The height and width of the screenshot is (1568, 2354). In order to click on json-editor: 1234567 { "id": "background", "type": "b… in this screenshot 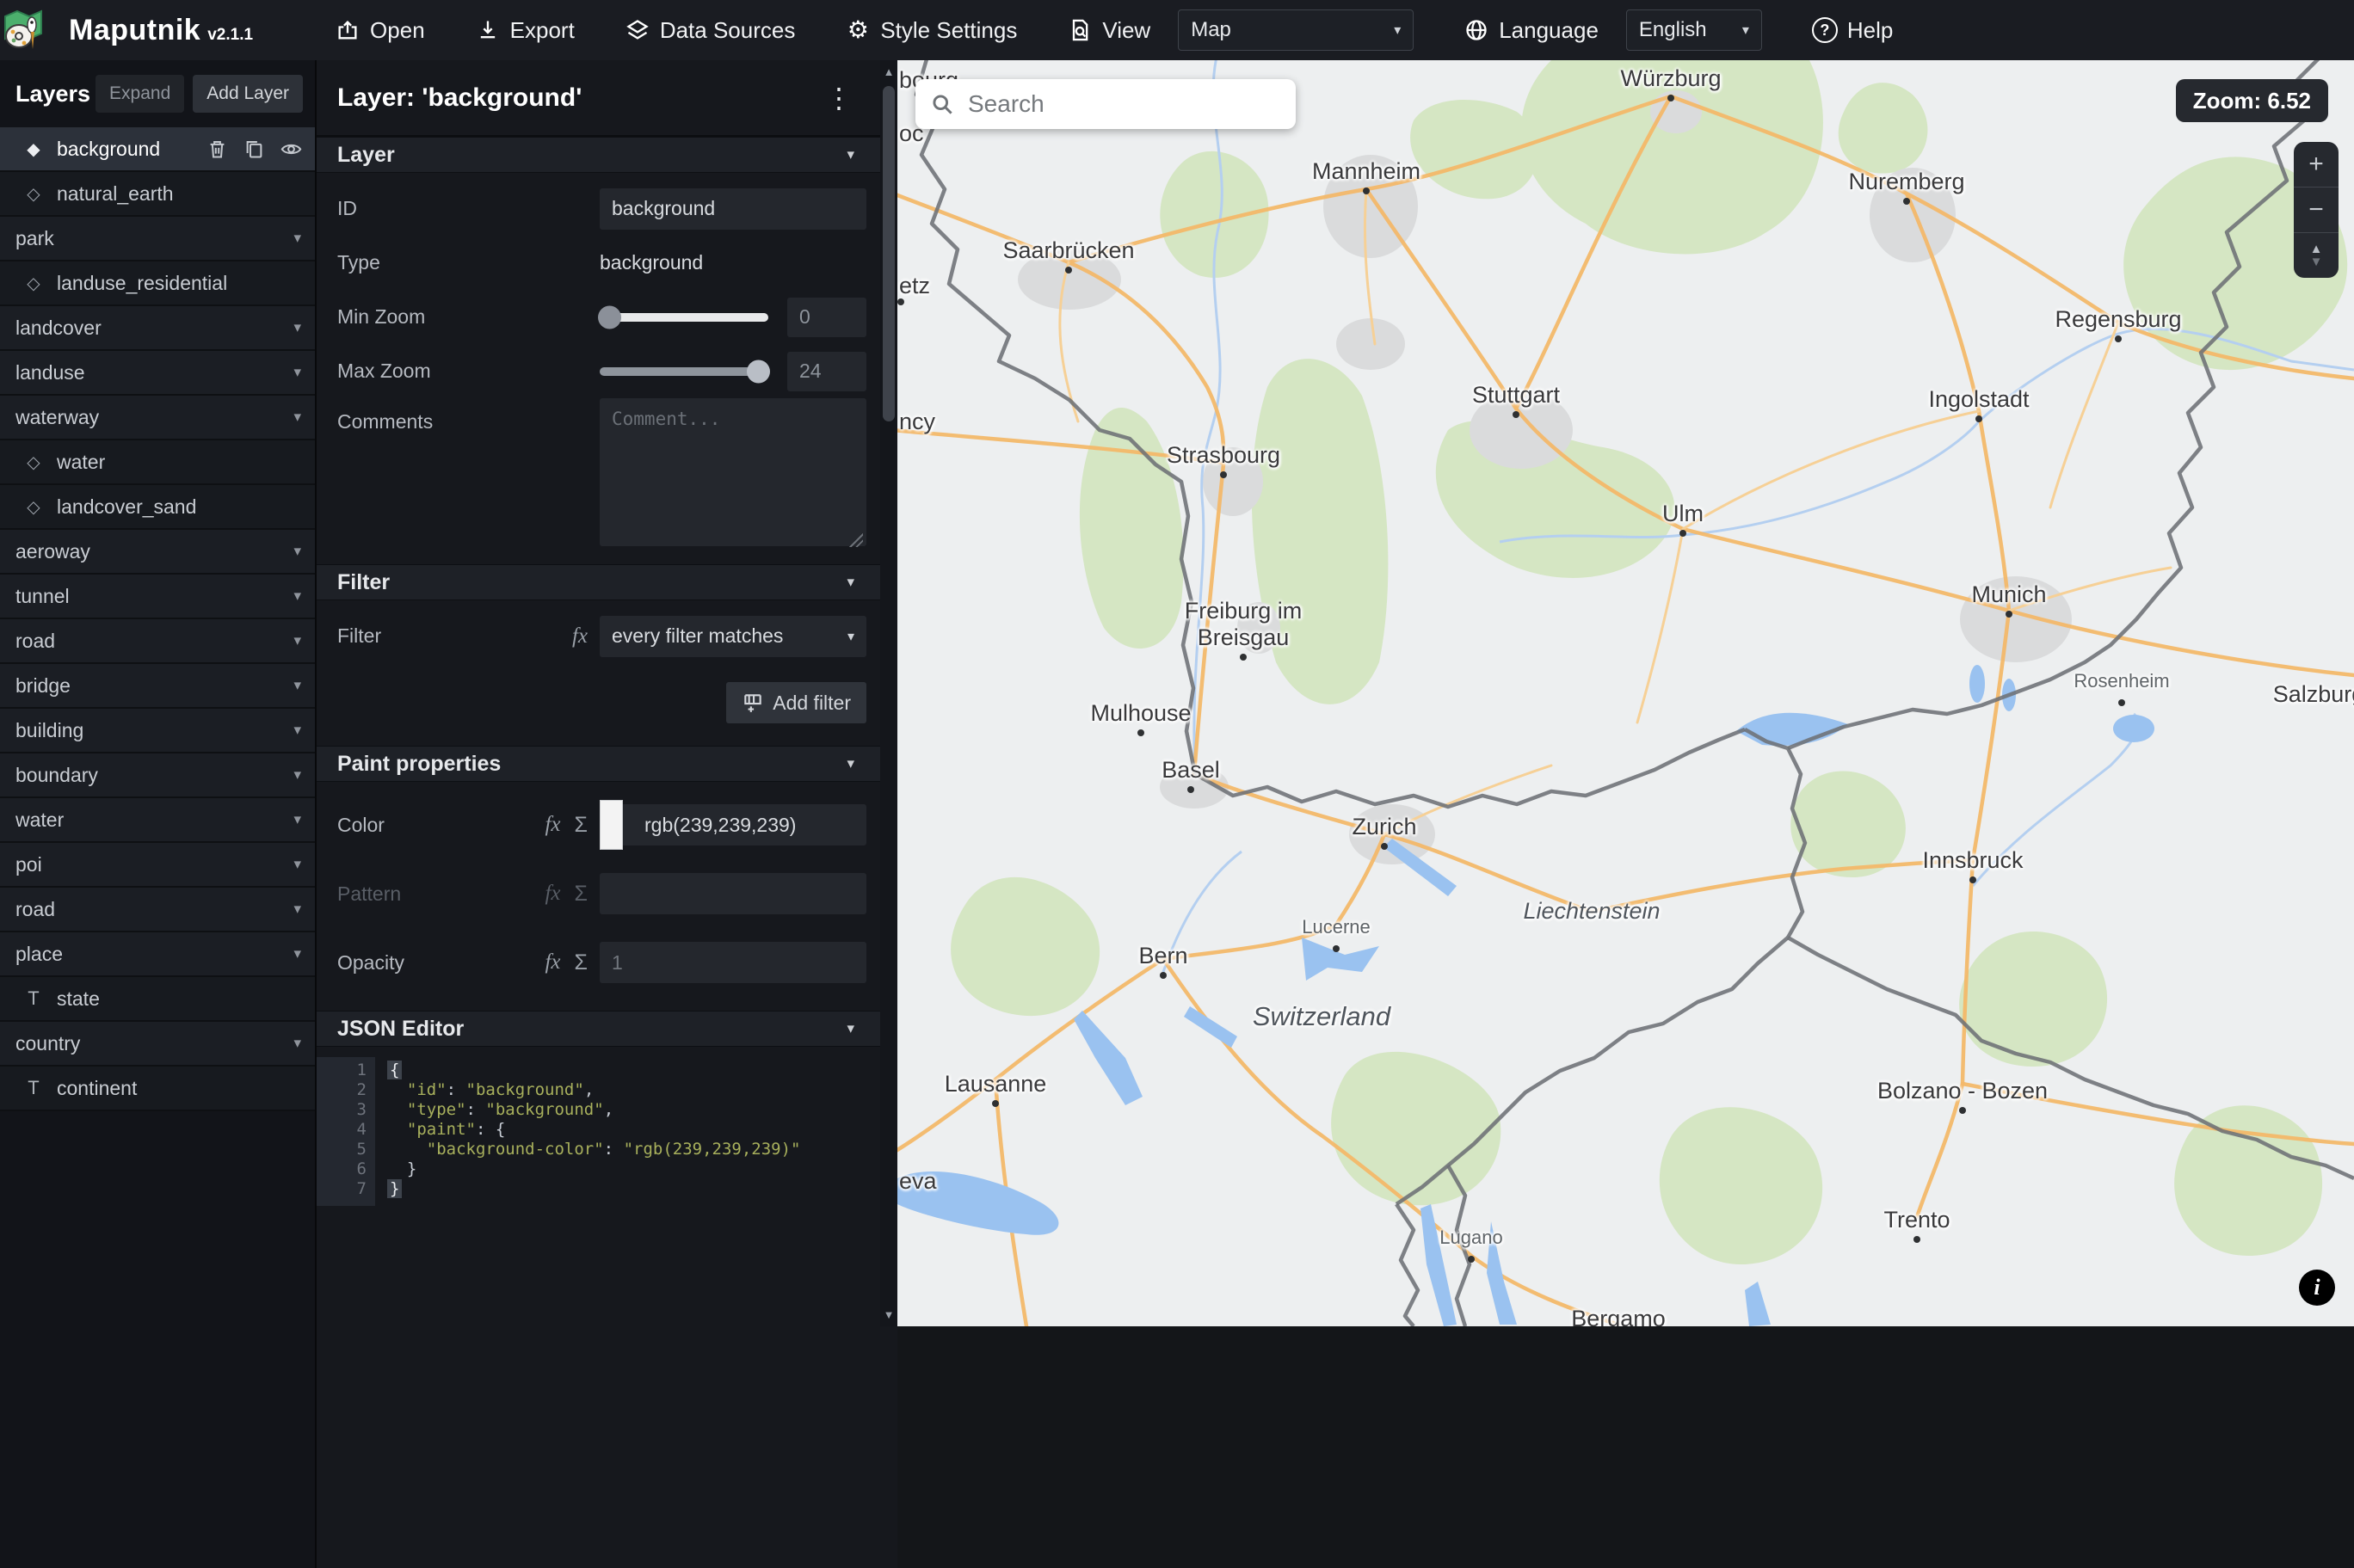, I will do `click(607, 1143)`.